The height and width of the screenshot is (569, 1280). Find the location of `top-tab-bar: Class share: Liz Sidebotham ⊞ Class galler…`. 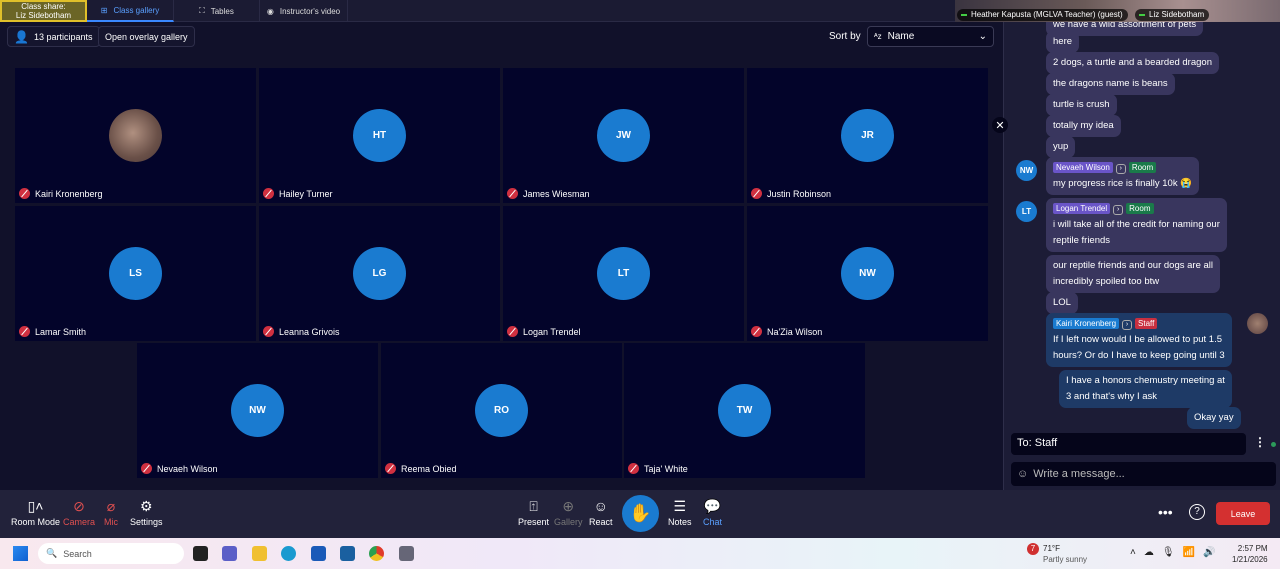

top-tab-bar: Class share: Liz Sidebotham ⊞ Class galler… is located at coordinates (640, 11).